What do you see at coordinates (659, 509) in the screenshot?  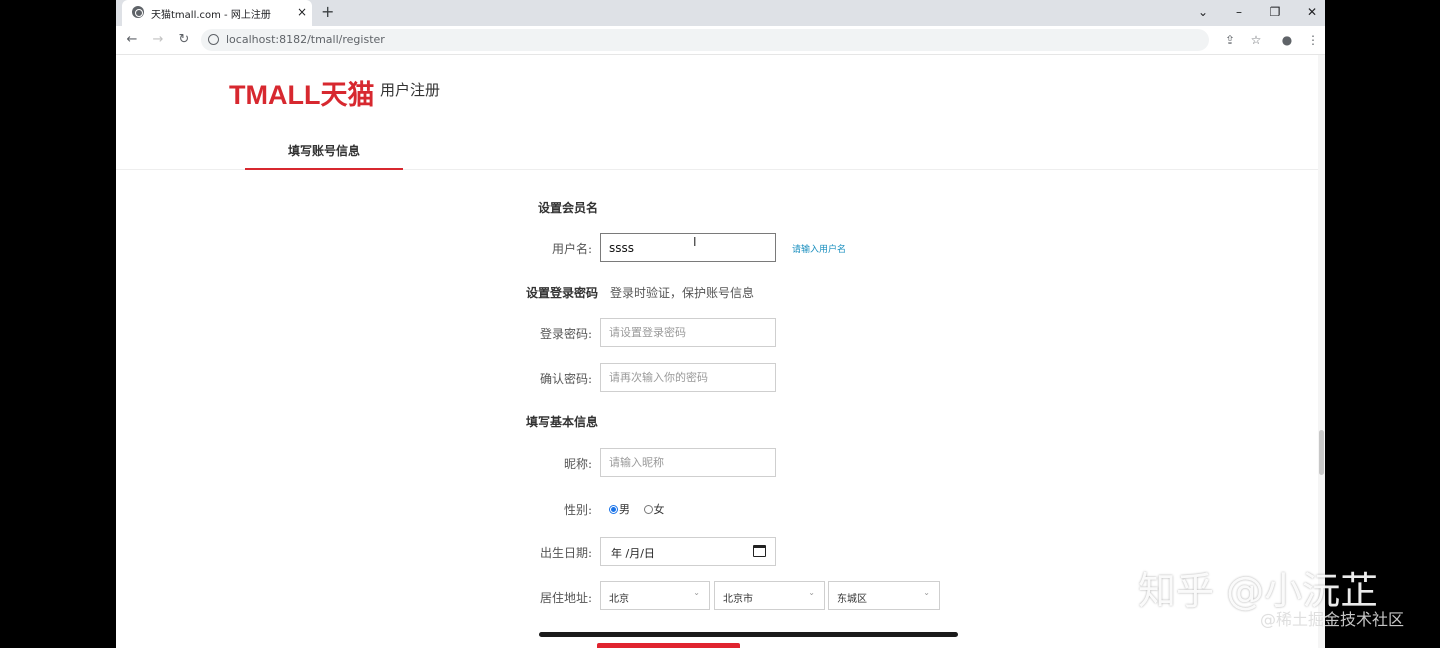 I see `gender-female-label: 女` at bounding box center [659, 509].